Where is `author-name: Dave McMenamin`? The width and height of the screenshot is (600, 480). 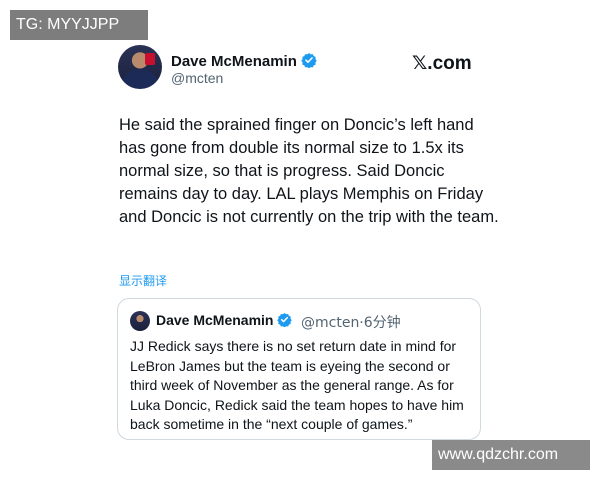 author-name: Dave McMenamin is located at coordinates (234, 61).